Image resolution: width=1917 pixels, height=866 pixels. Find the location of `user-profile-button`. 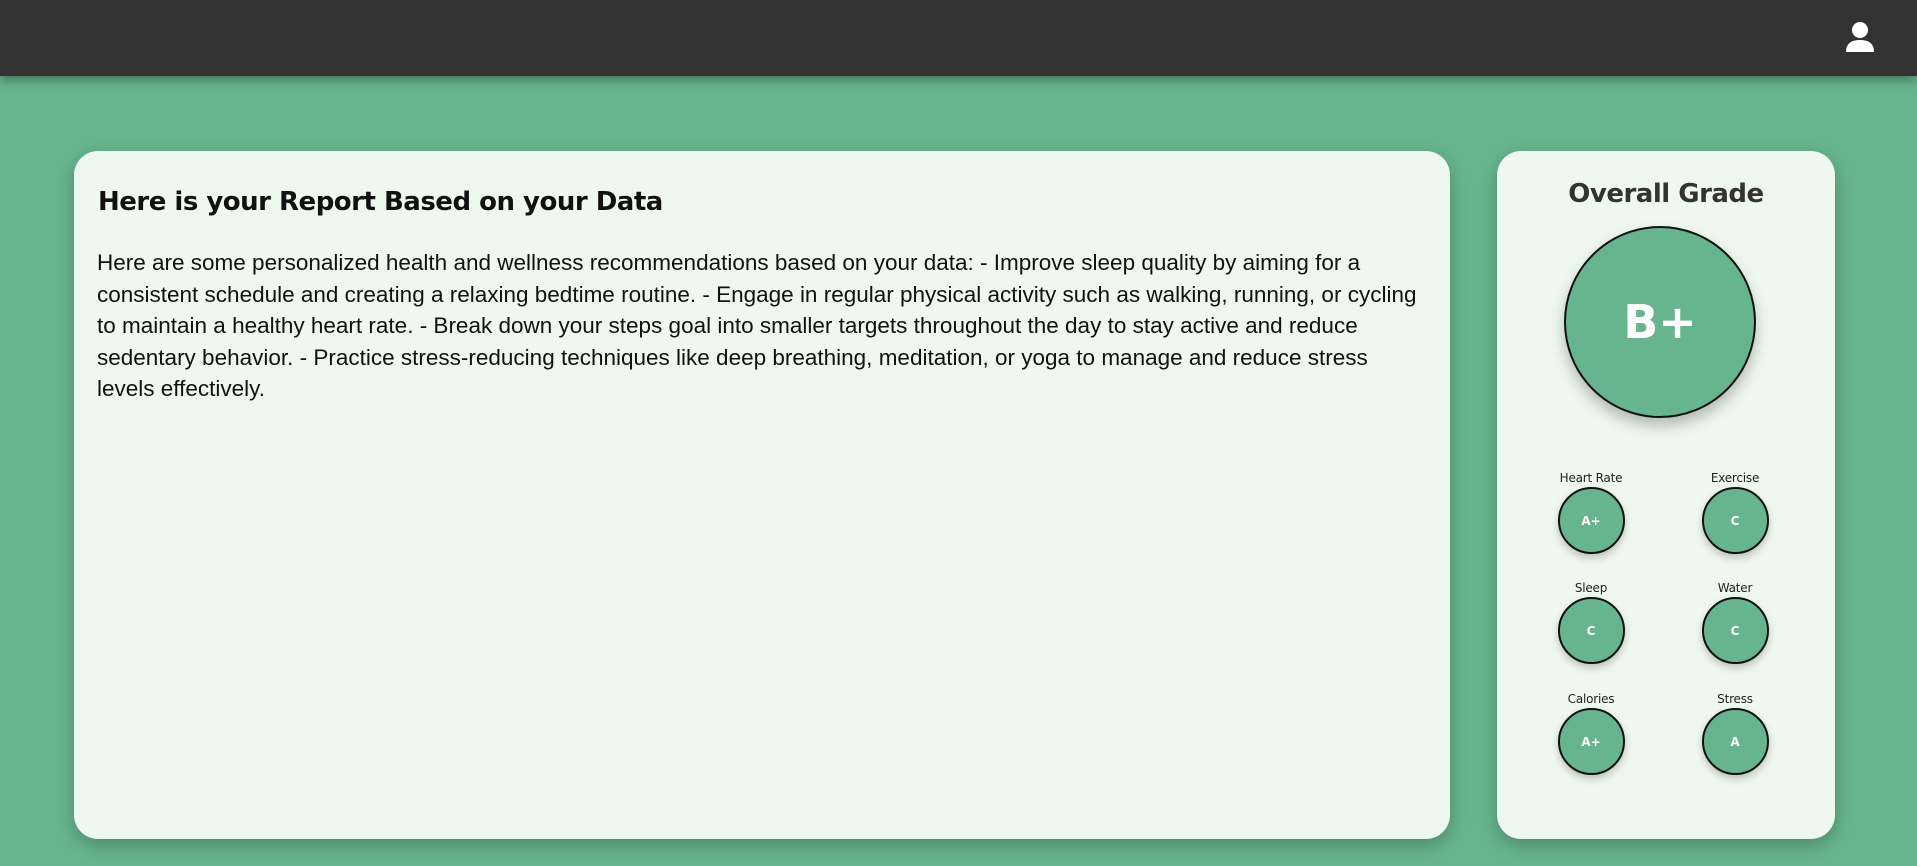

user-profile-button is located at coordinates (1860, 38).